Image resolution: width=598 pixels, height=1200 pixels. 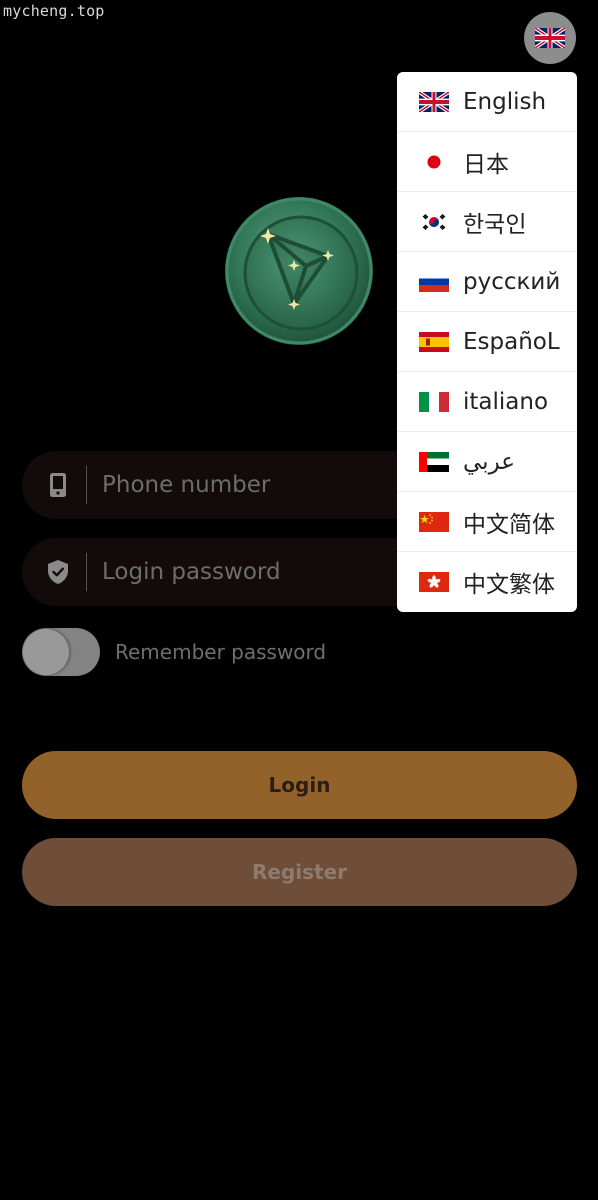 What do you see at coordinates (252, 572) in the screenshot?
I see `password-input` at bounding box center [252, 572].